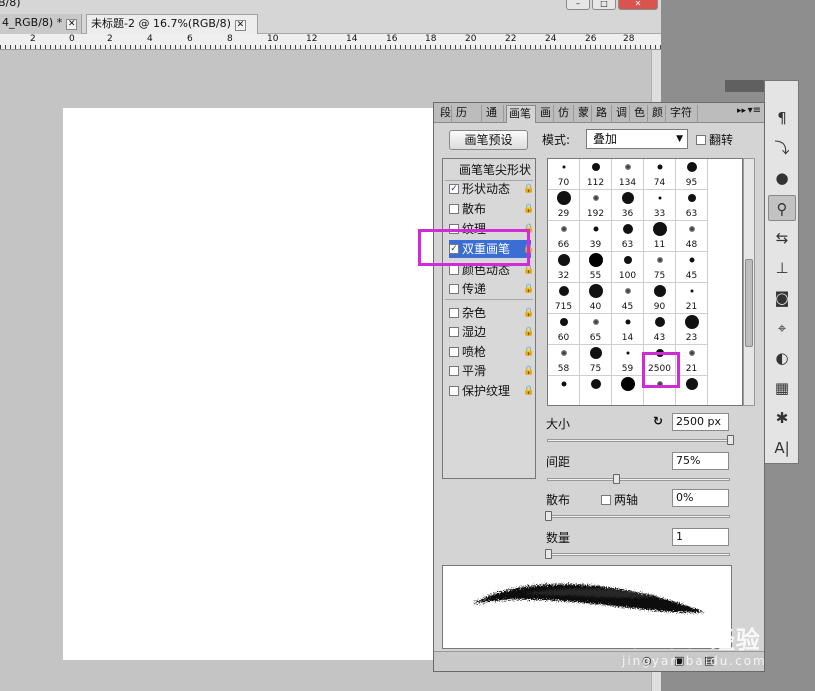 The image size is (815, 691). What do you see at coordinates (628, 267) in the screenshot?
I see `brush-tip: 100` at bounding box center [628, 267].